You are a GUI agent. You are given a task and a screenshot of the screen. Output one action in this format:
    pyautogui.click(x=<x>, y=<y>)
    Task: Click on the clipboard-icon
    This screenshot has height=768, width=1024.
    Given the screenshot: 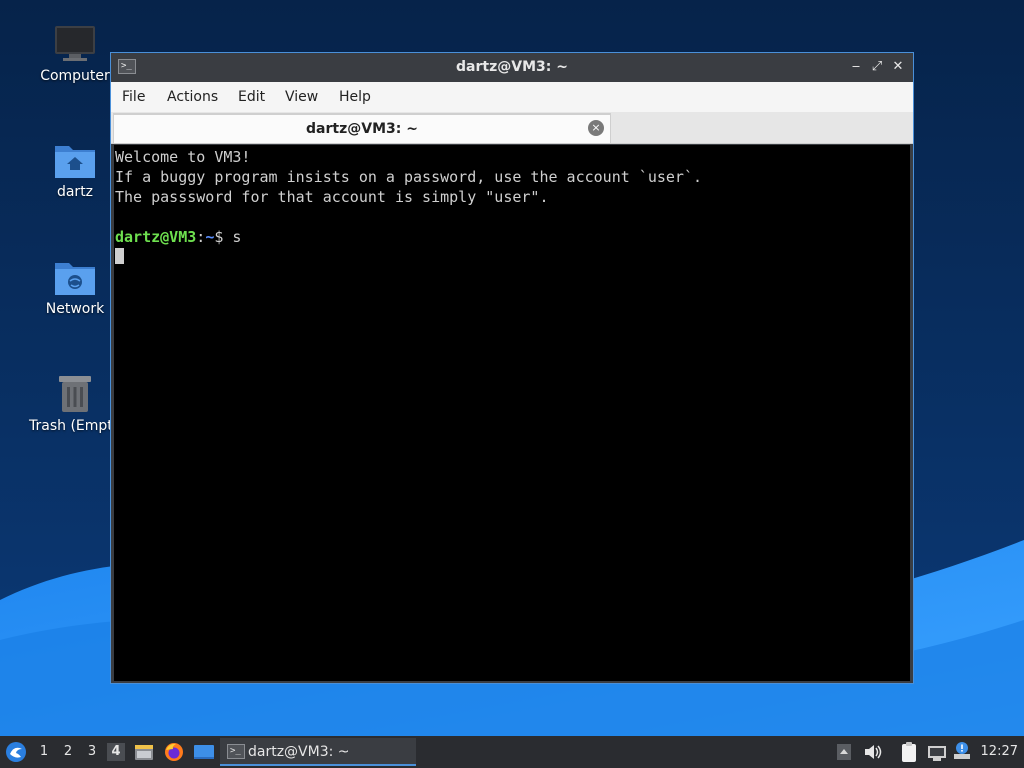 What is the action you would take?
    pyautogui.click(x=909, y=754)
    